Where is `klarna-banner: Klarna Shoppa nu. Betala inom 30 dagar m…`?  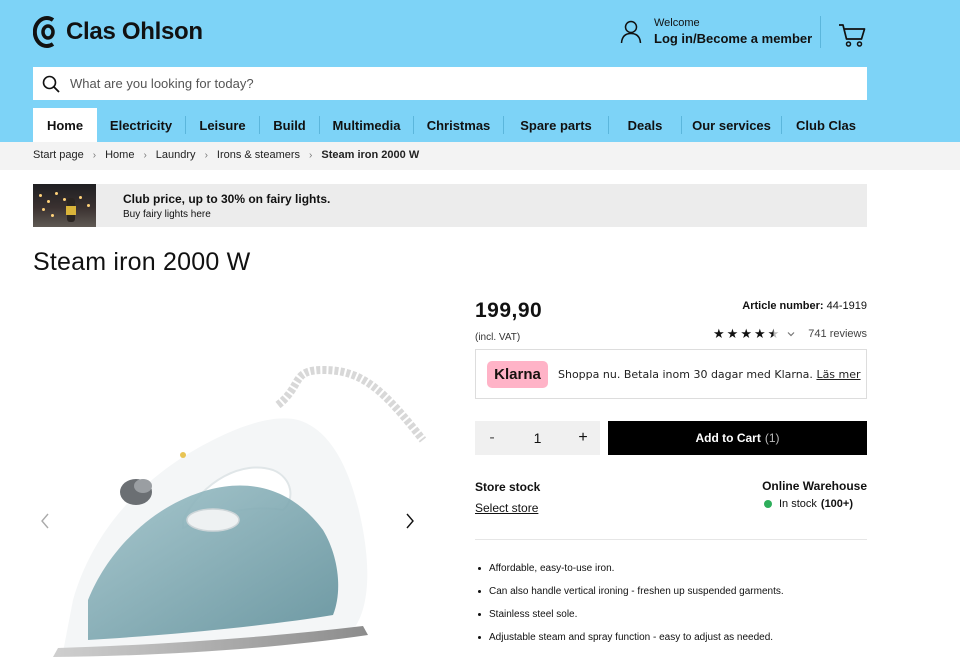 klarna-banner: Klarna Shoppa nu. Betala inom 30 dagar m… is located at coordinates (671, 374).